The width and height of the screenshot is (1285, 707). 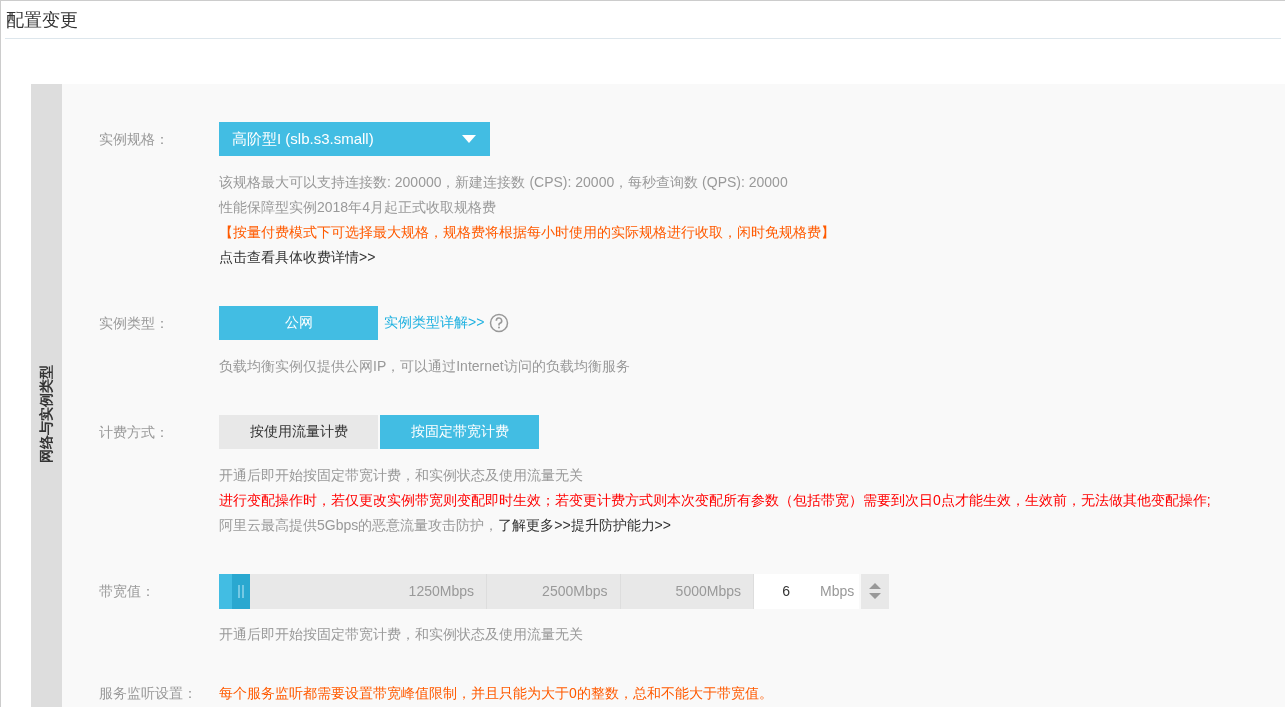 What do you see at coordinates (134, 323) in the screenshot?
I see `field-label: 实例类型：` at bounding box center [134, 323].